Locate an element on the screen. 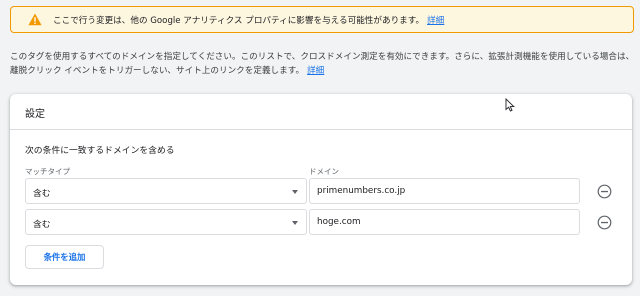 This screenshot has height=296, width=640. warning-triangle-icon is located at coordinates (35, 19).